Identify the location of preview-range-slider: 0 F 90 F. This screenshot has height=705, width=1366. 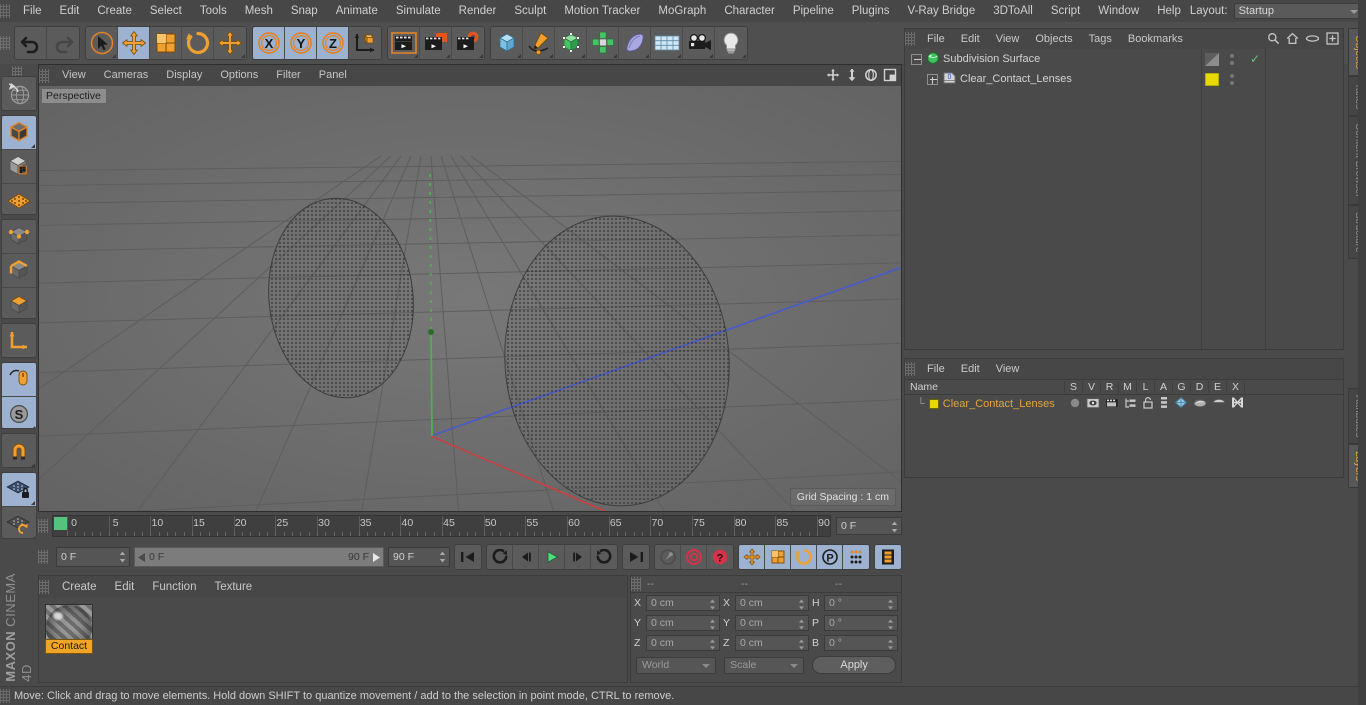
(259, 557).